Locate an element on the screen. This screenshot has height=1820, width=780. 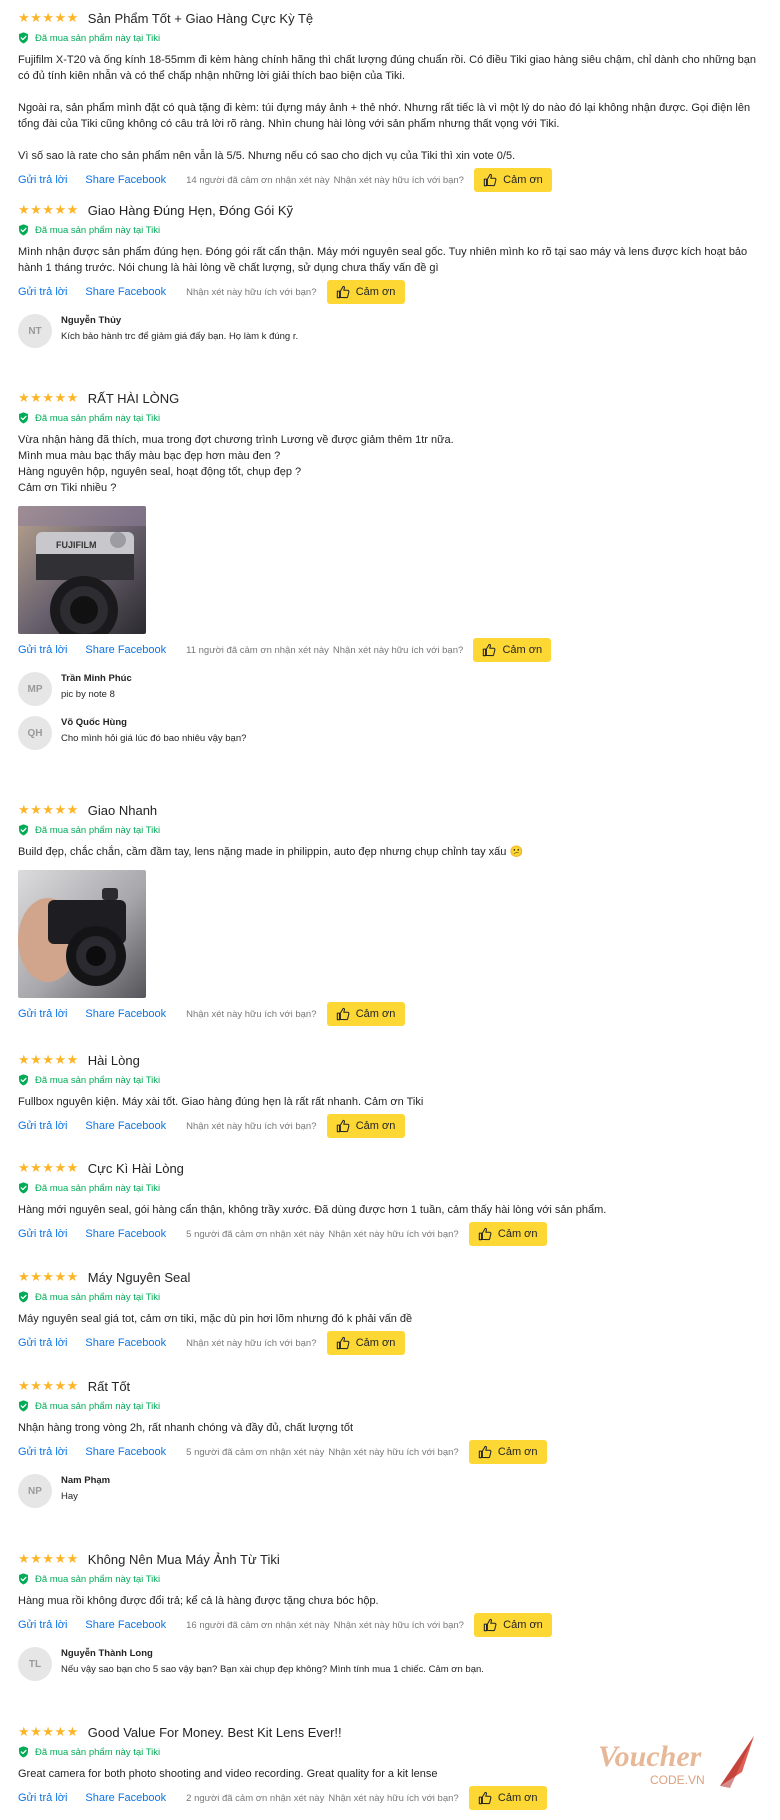
review-title: RẤT HÀI LÒNG is located at coordinates (133, 398).